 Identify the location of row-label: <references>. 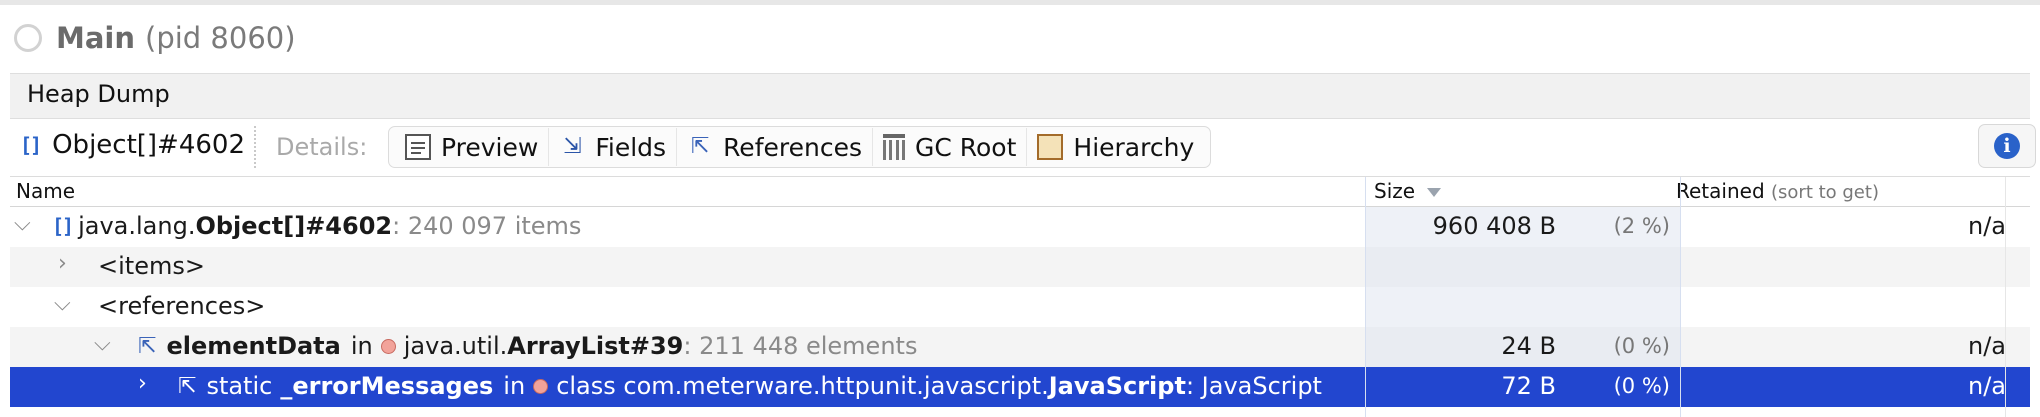
(182, 306).